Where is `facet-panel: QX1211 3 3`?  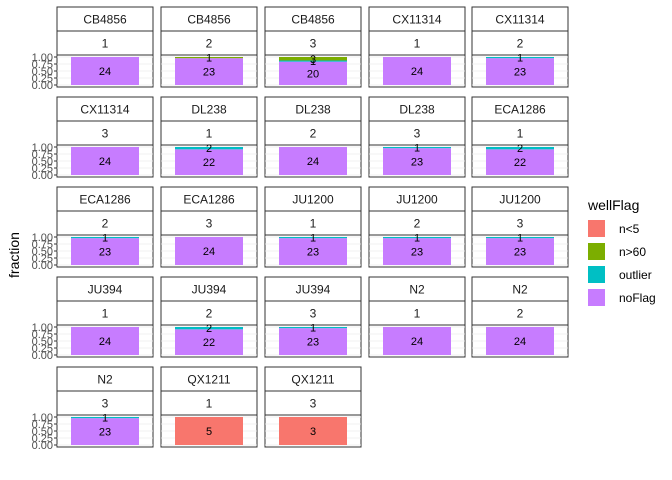
facet-panel: QX1211 3 3 is located at coordinates (313, 407).